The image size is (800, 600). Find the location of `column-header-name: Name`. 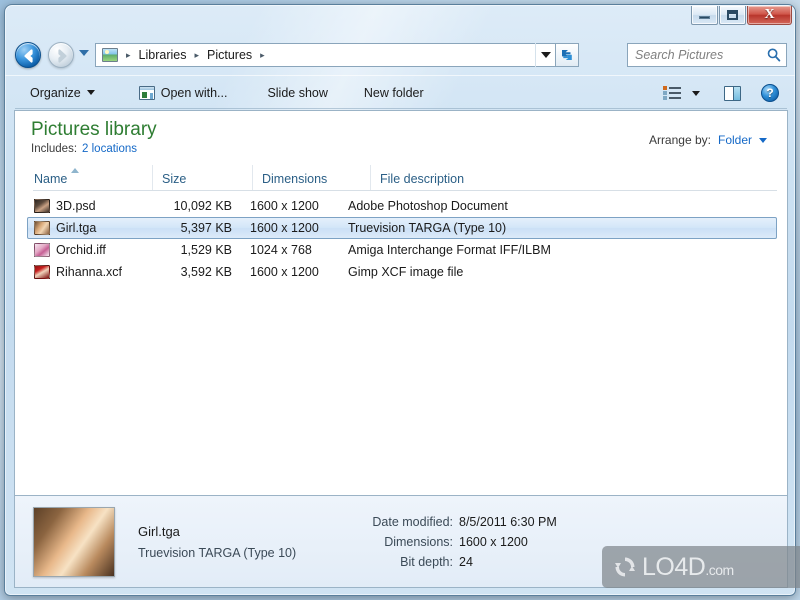

column-header-name: Name is located at coordinates (93, 177).